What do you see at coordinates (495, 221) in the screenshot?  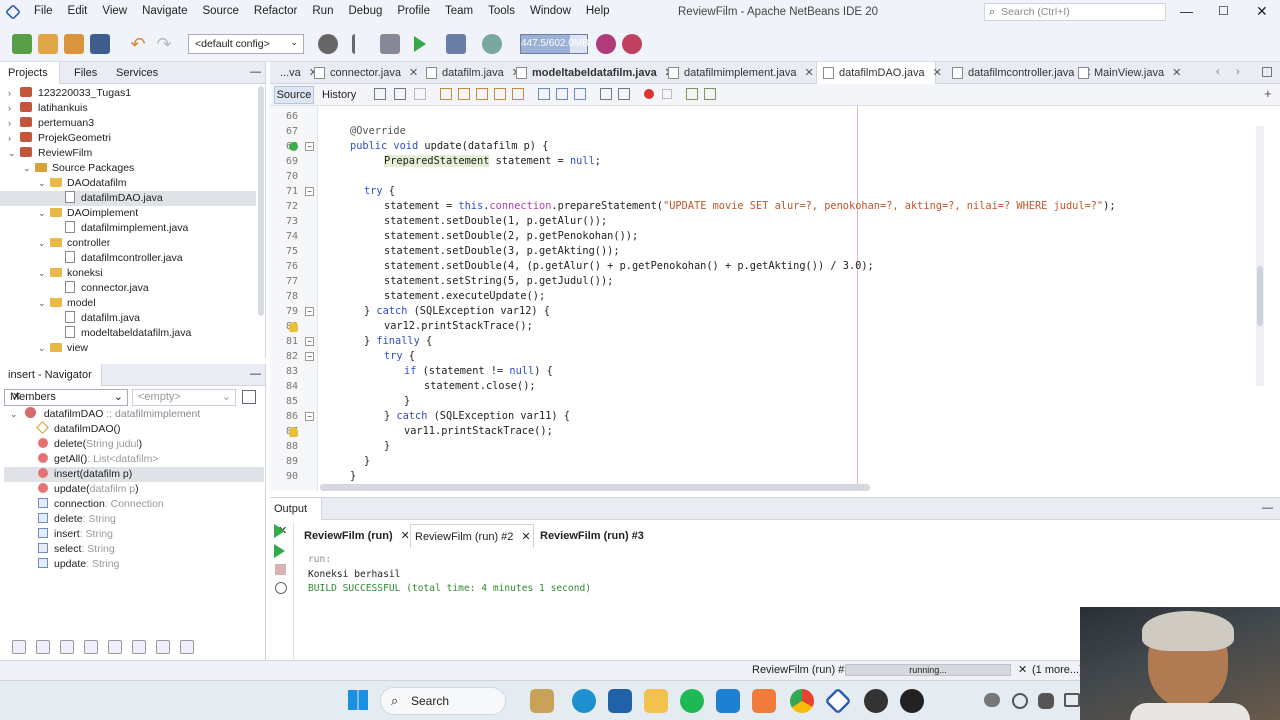 I see `code-line: statement.setDouble(1, p.getAlur());` at bounding box center [495, 221].